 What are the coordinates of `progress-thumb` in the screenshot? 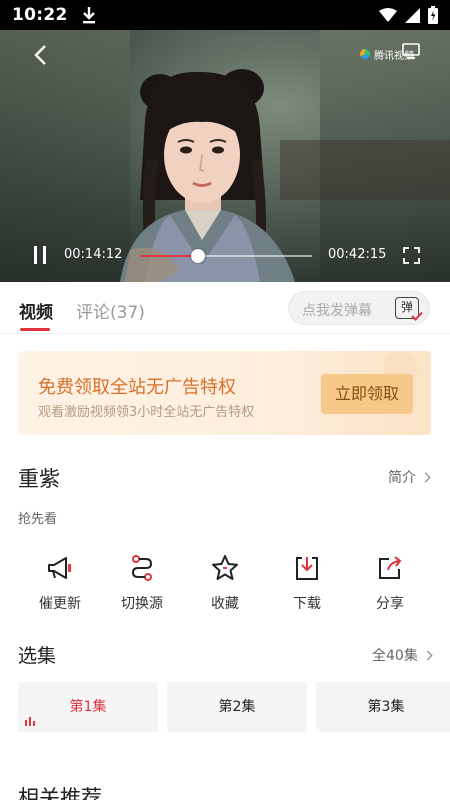 It's located at (197, 256).